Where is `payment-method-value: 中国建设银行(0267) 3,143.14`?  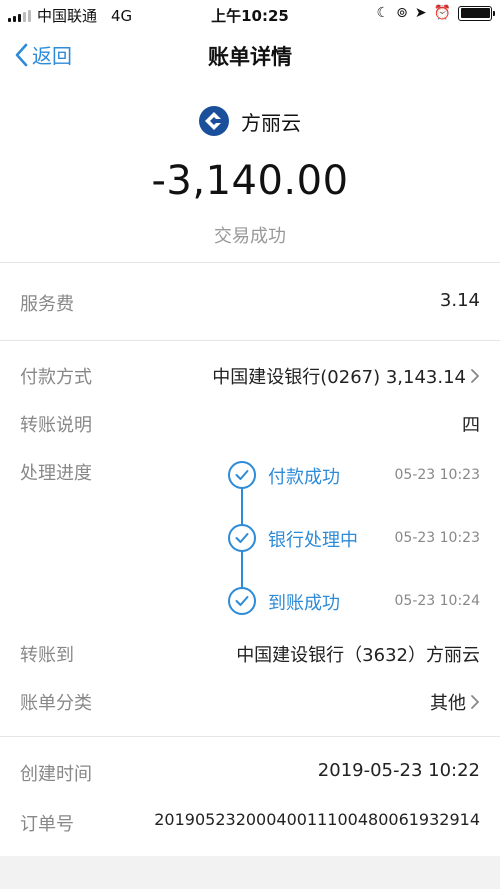
payment-method-value: 中国建设银行(0267) 3,143.14 is located at coordinates (339, 377).